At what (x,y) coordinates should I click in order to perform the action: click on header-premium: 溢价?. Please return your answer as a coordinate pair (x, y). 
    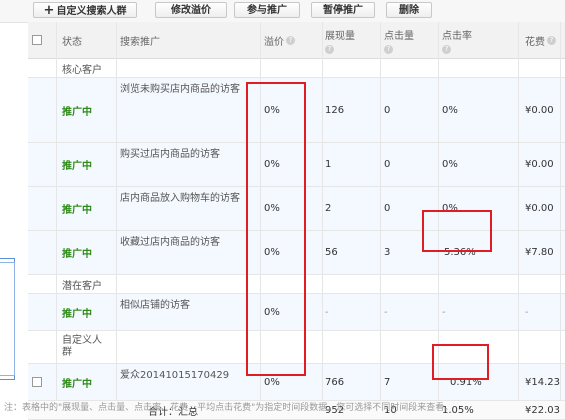
    Looking at the image, I should click on (293, 40).